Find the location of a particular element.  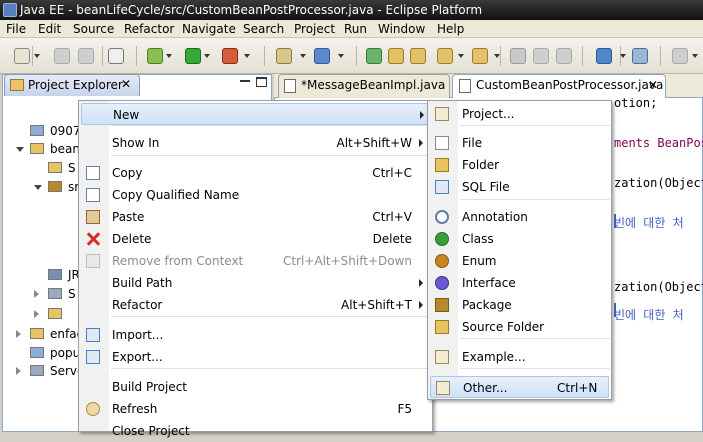

debug-icon is located at coordinates (155, 56).